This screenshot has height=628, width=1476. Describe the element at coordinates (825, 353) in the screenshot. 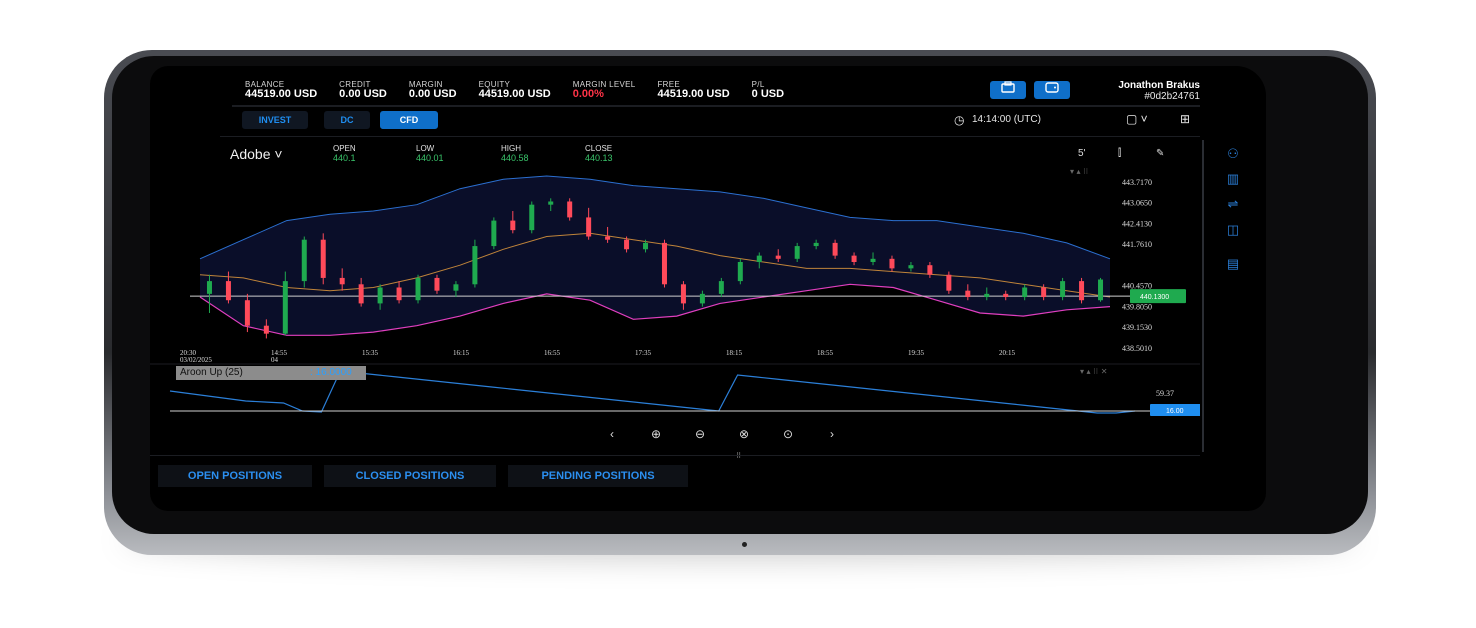

I see `x-tick-label: 18:55` at that location.